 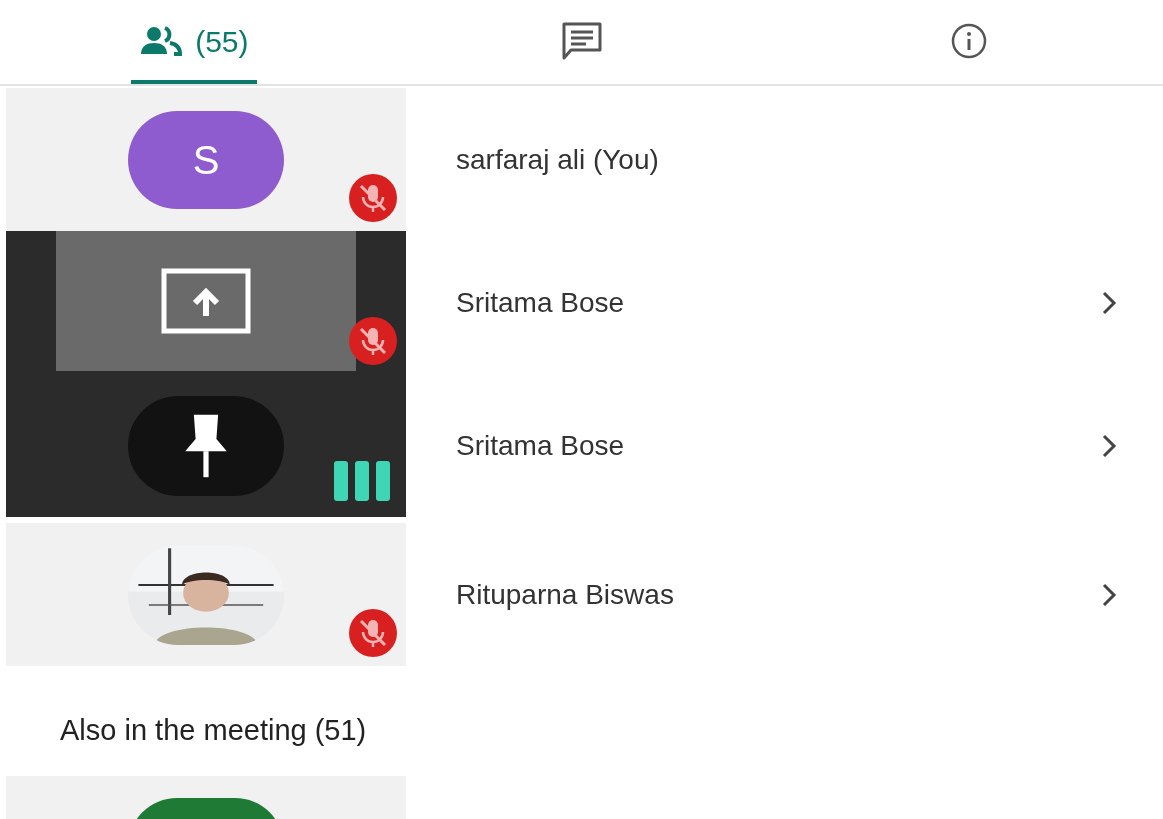 I want to click on participant-name: Rituparna Biswas, so click(x=565, y=594).